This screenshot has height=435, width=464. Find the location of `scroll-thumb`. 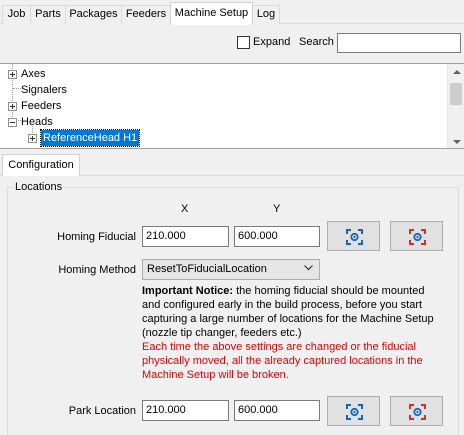

scroll-thumb is located at coordinates (456, 94).